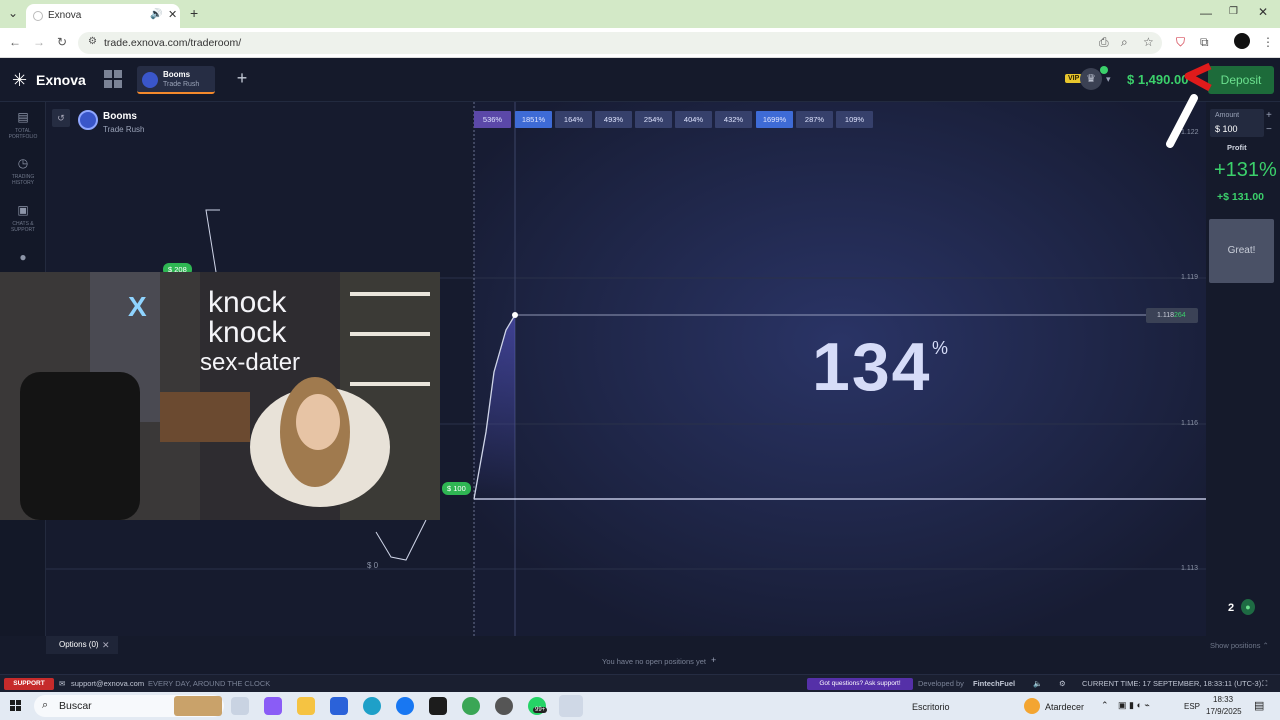 The image size is (1280, 720). I want to click on show-positions-button: Show positions ⌃, so click(1239, 645).